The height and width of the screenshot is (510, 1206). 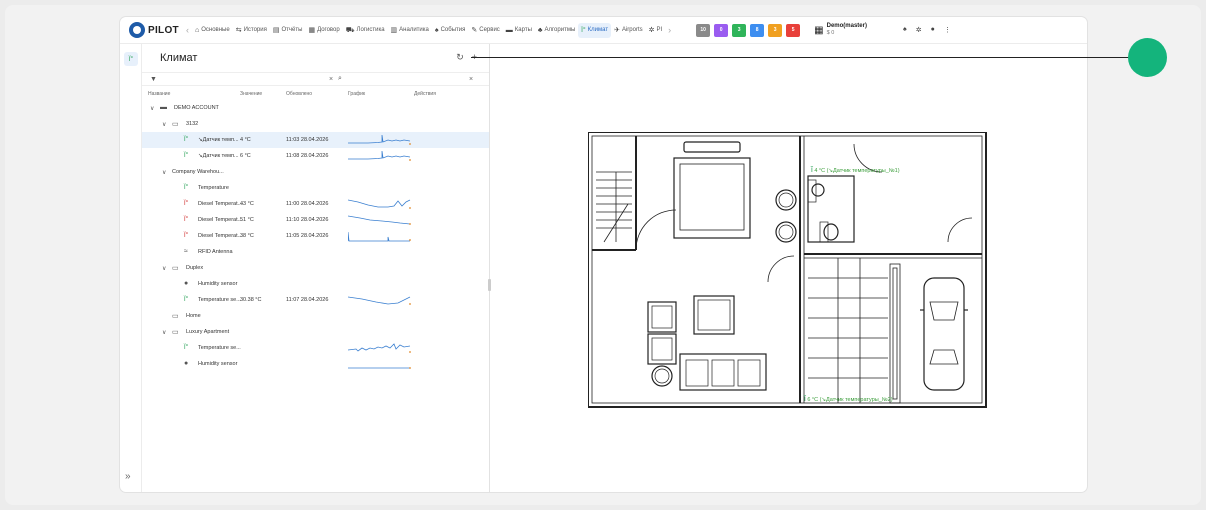 What do you see at coordinates (656, 30) in the screenshot?
I see `nav-item-12: ✲ PI` at bounding box center [656, 30].